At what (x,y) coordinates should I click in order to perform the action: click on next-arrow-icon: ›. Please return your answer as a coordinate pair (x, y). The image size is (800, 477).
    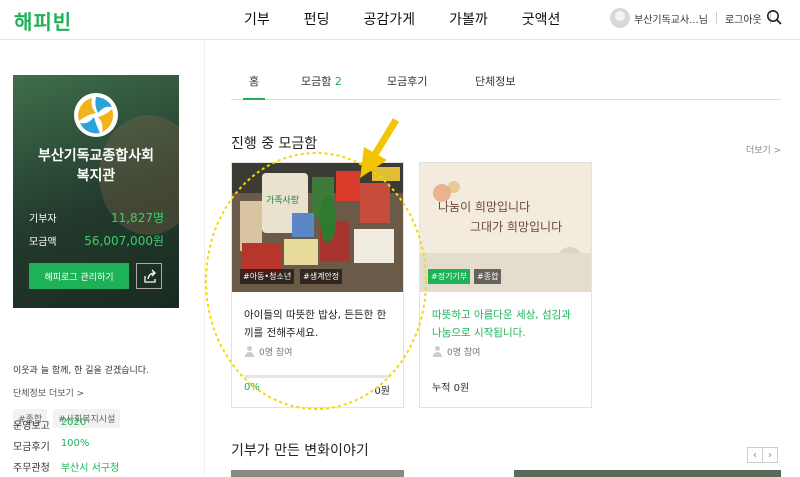
    Looking at the image, I should click on (770, 455).